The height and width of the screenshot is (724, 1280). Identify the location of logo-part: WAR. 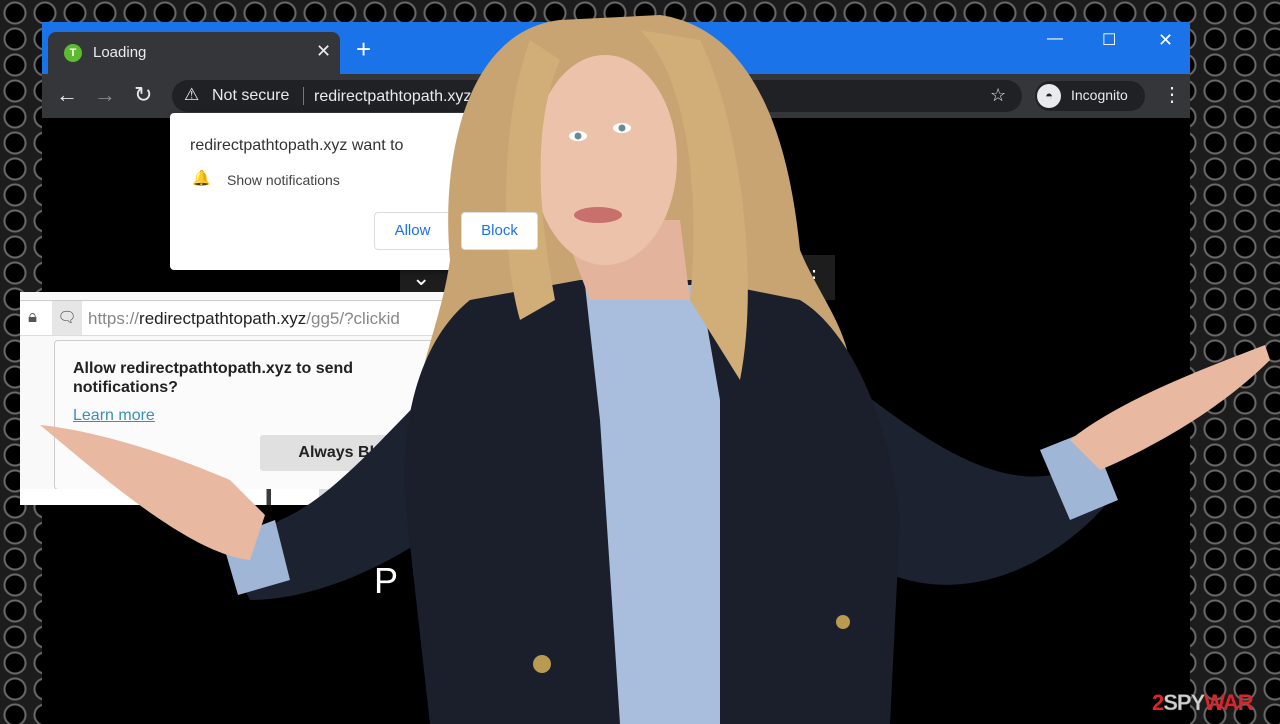
(1228, 702).